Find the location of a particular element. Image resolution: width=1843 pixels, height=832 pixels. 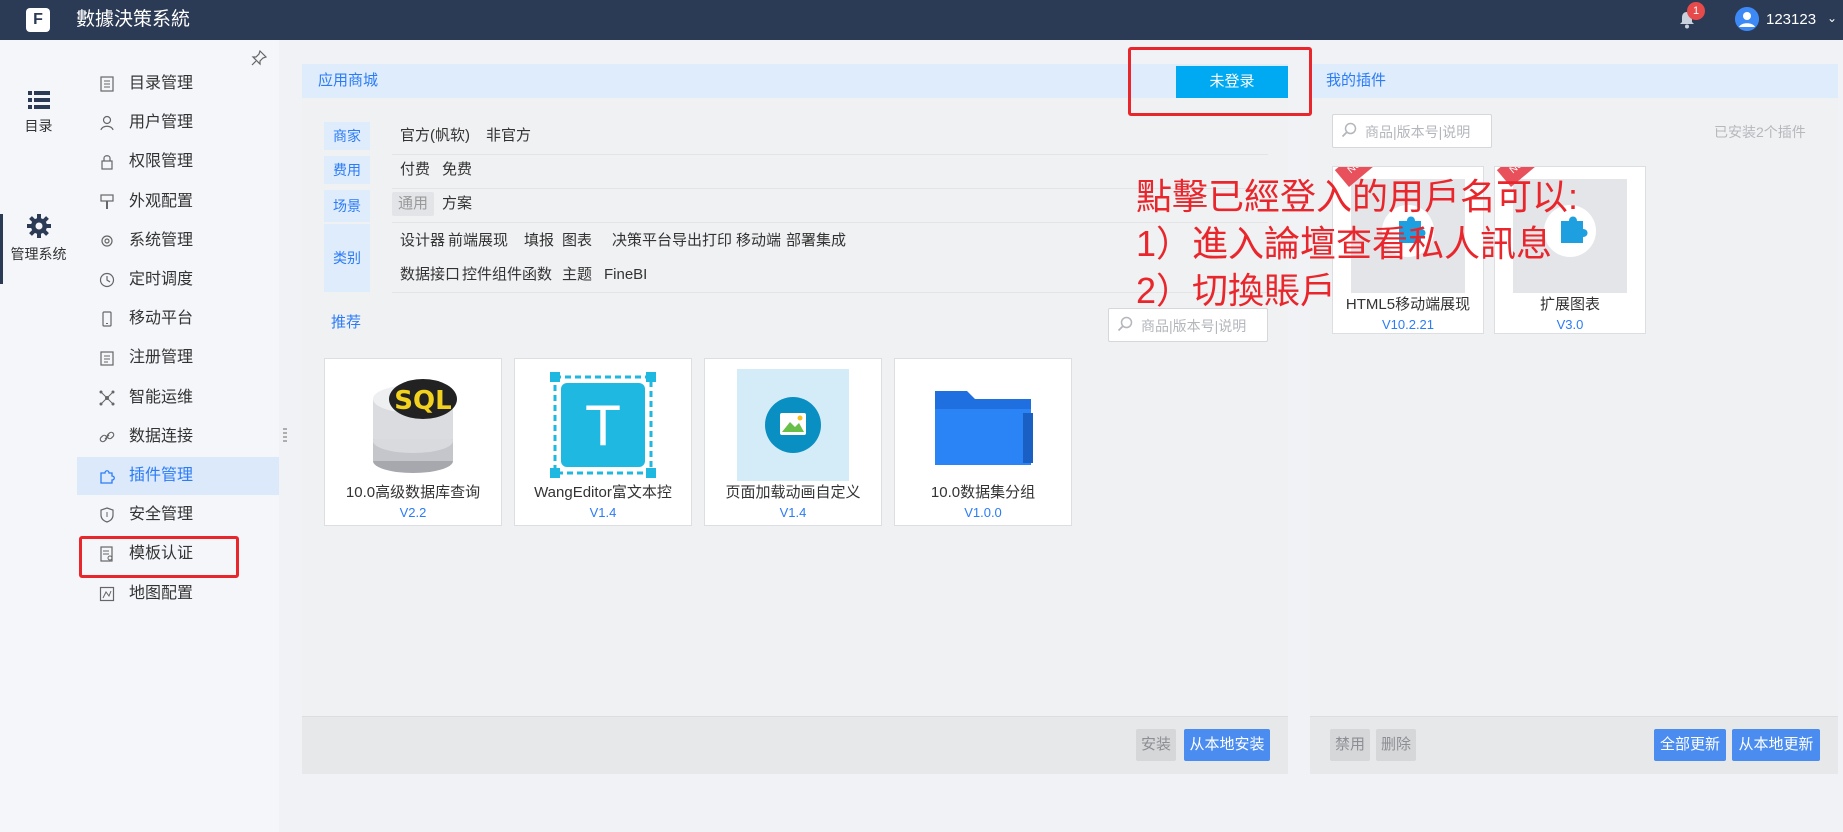

filter-option: 免费 is located at coordinates (457, 170).